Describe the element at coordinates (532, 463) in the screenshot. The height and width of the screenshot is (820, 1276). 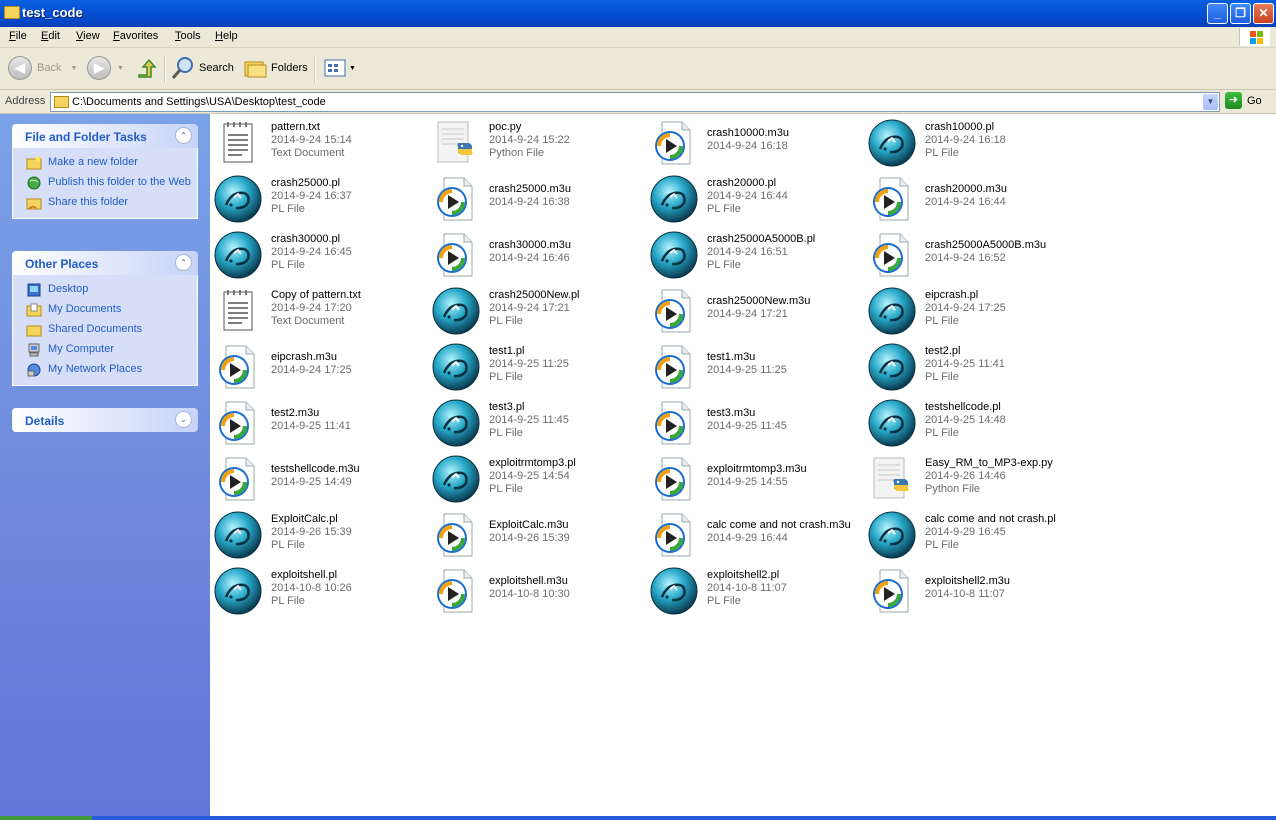
I see `file-name: exploitrmtomp3.pl` at that location.